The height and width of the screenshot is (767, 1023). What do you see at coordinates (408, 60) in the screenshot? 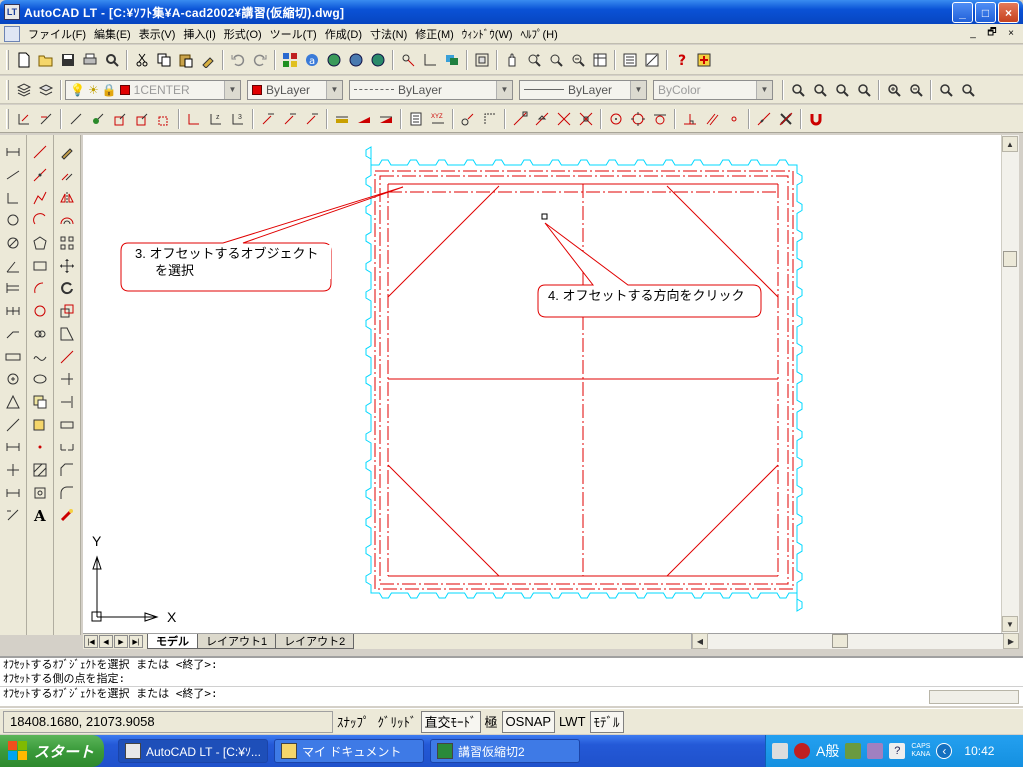
I see `snap-point-icon` at bounding box center [408, 60].